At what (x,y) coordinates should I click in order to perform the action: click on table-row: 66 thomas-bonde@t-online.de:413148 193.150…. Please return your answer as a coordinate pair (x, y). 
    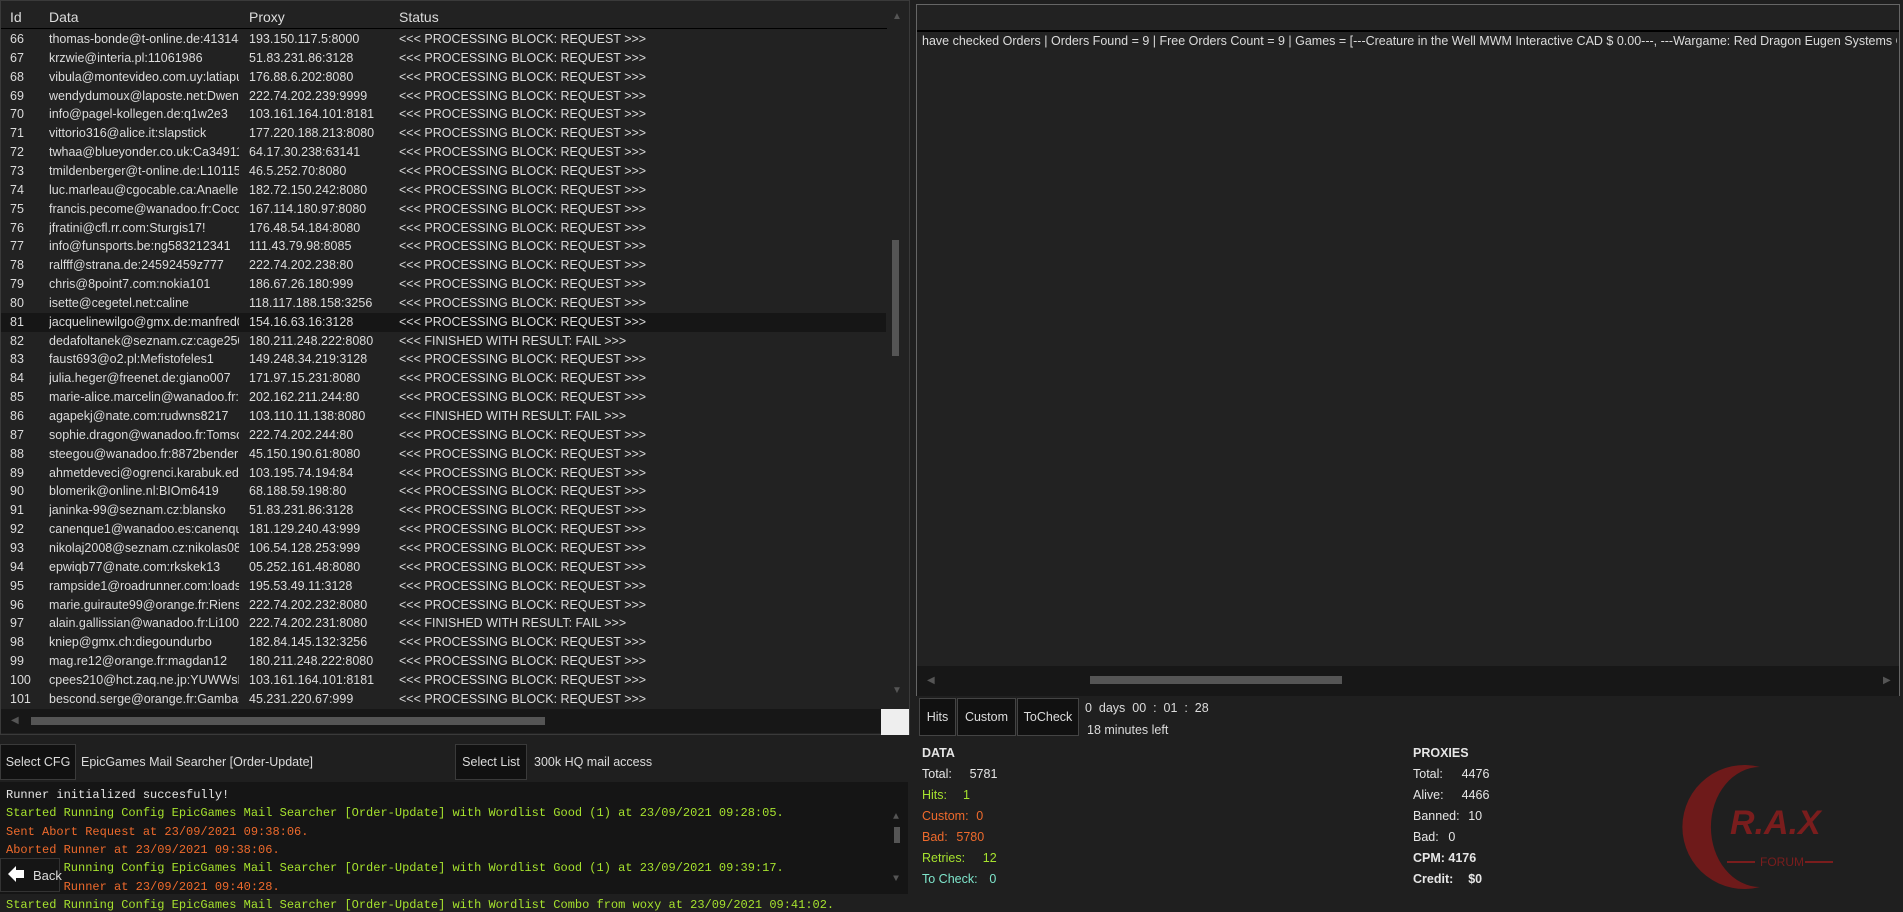
    Looking at the image, I should click on (443, 39).